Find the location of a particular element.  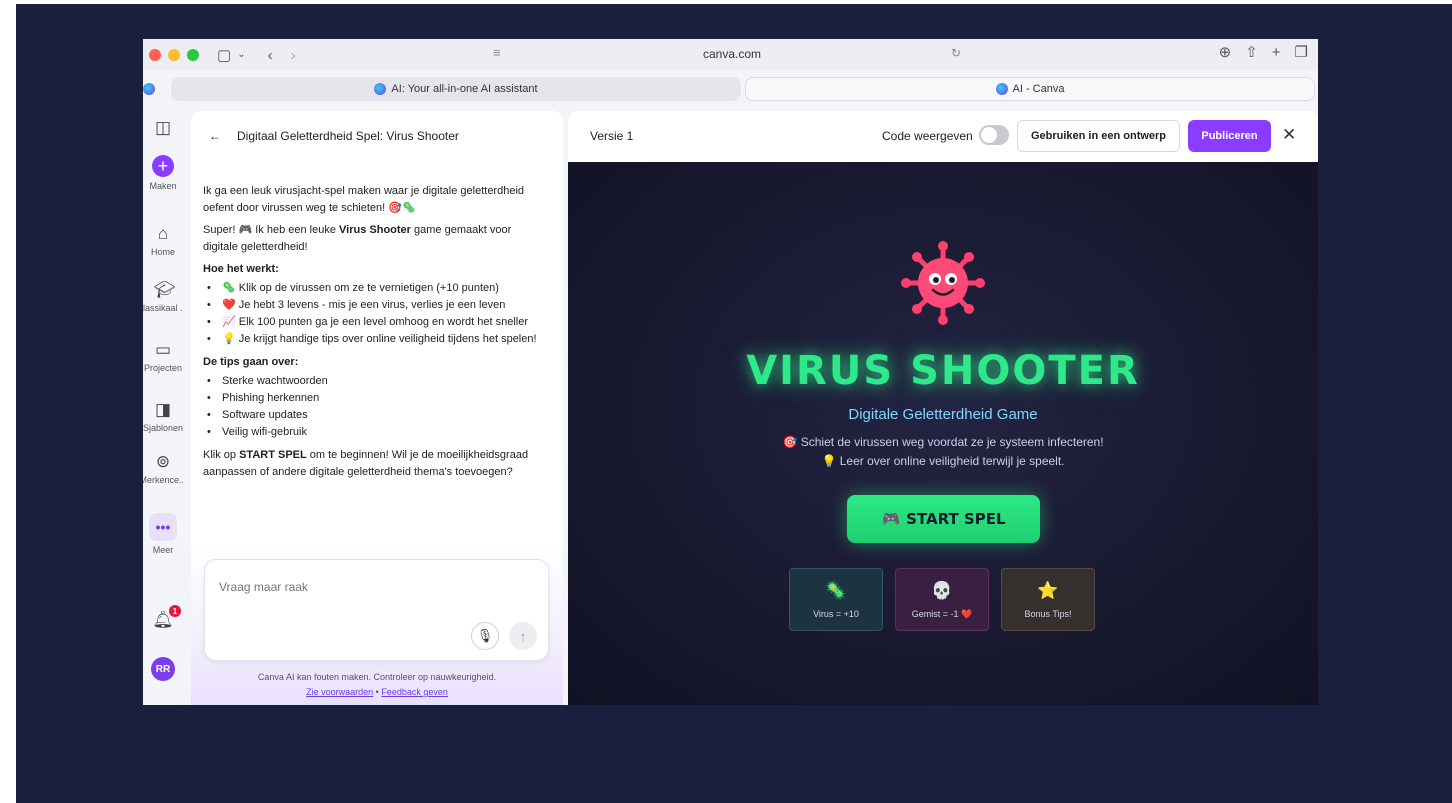

game-subtitle: Digitale Geletterdheid Game is located at coordinates (943, 414).